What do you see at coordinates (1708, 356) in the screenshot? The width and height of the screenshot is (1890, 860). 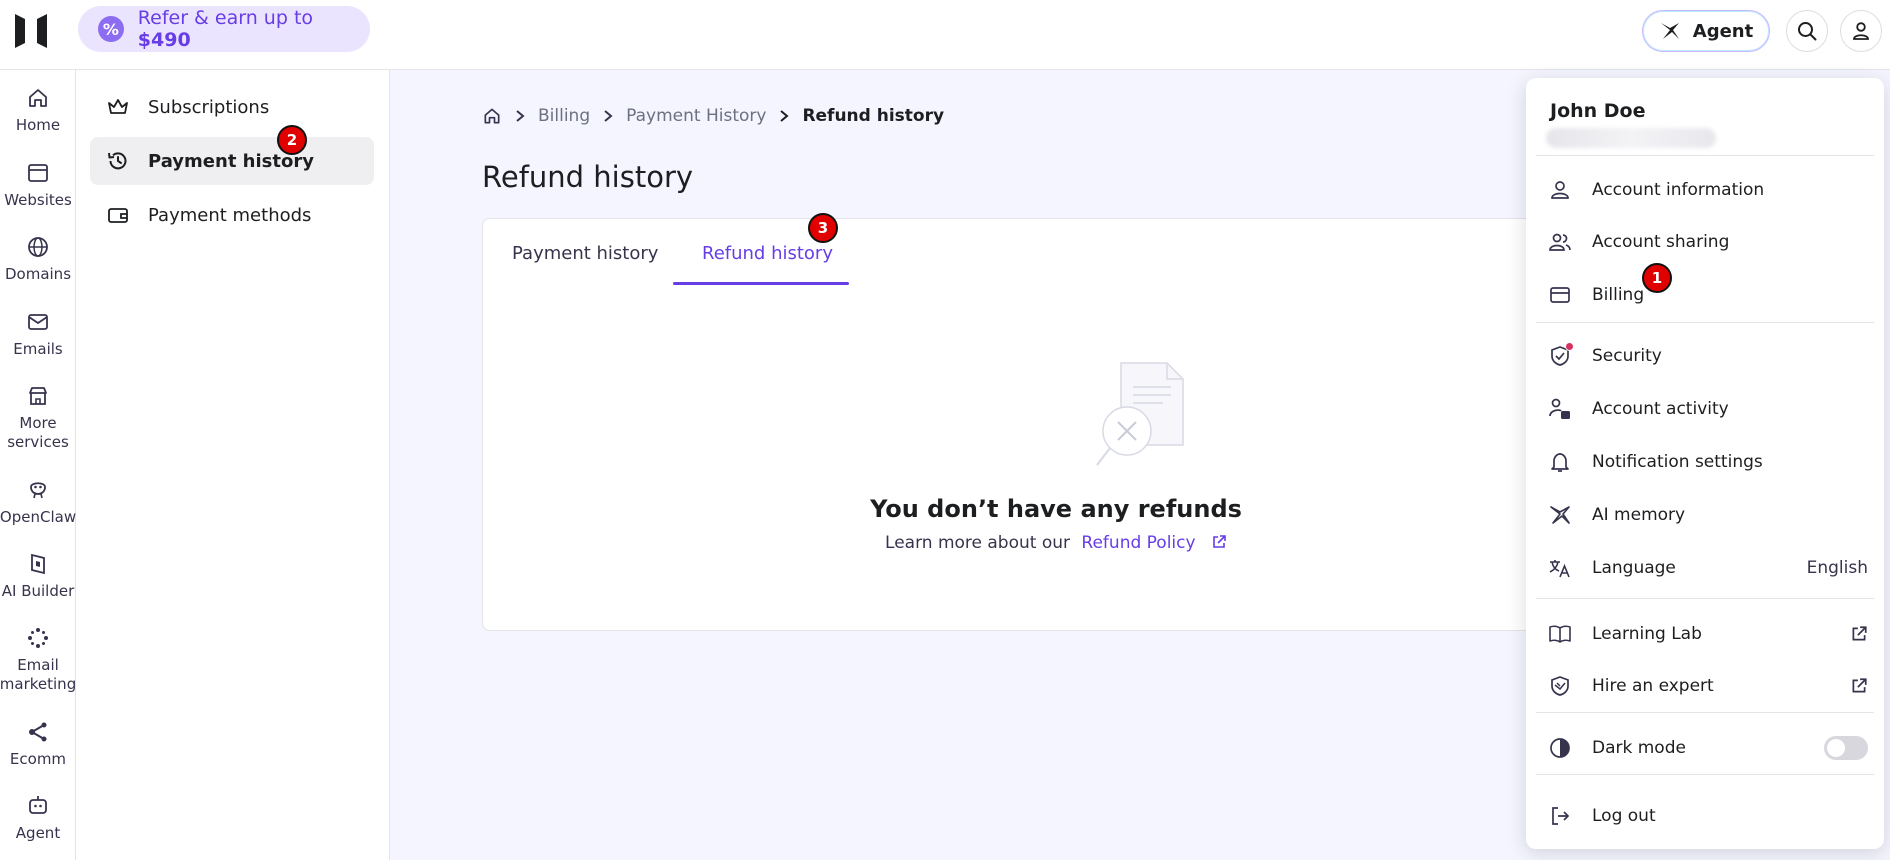 I see `menu-item-security: Security` at bounding box center [1708, 356].